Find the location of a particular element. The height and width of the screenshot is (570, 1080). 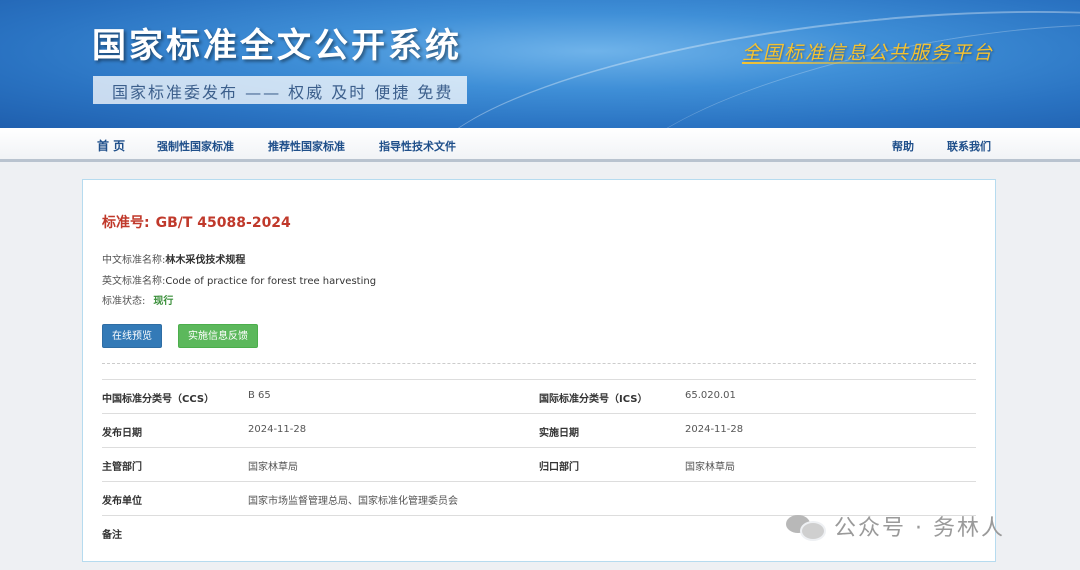

table-row: 中国标准分类号（CCS） B 65 国际标准分类号（ICS） 65.020.01 is located at coordinates (539, 397).